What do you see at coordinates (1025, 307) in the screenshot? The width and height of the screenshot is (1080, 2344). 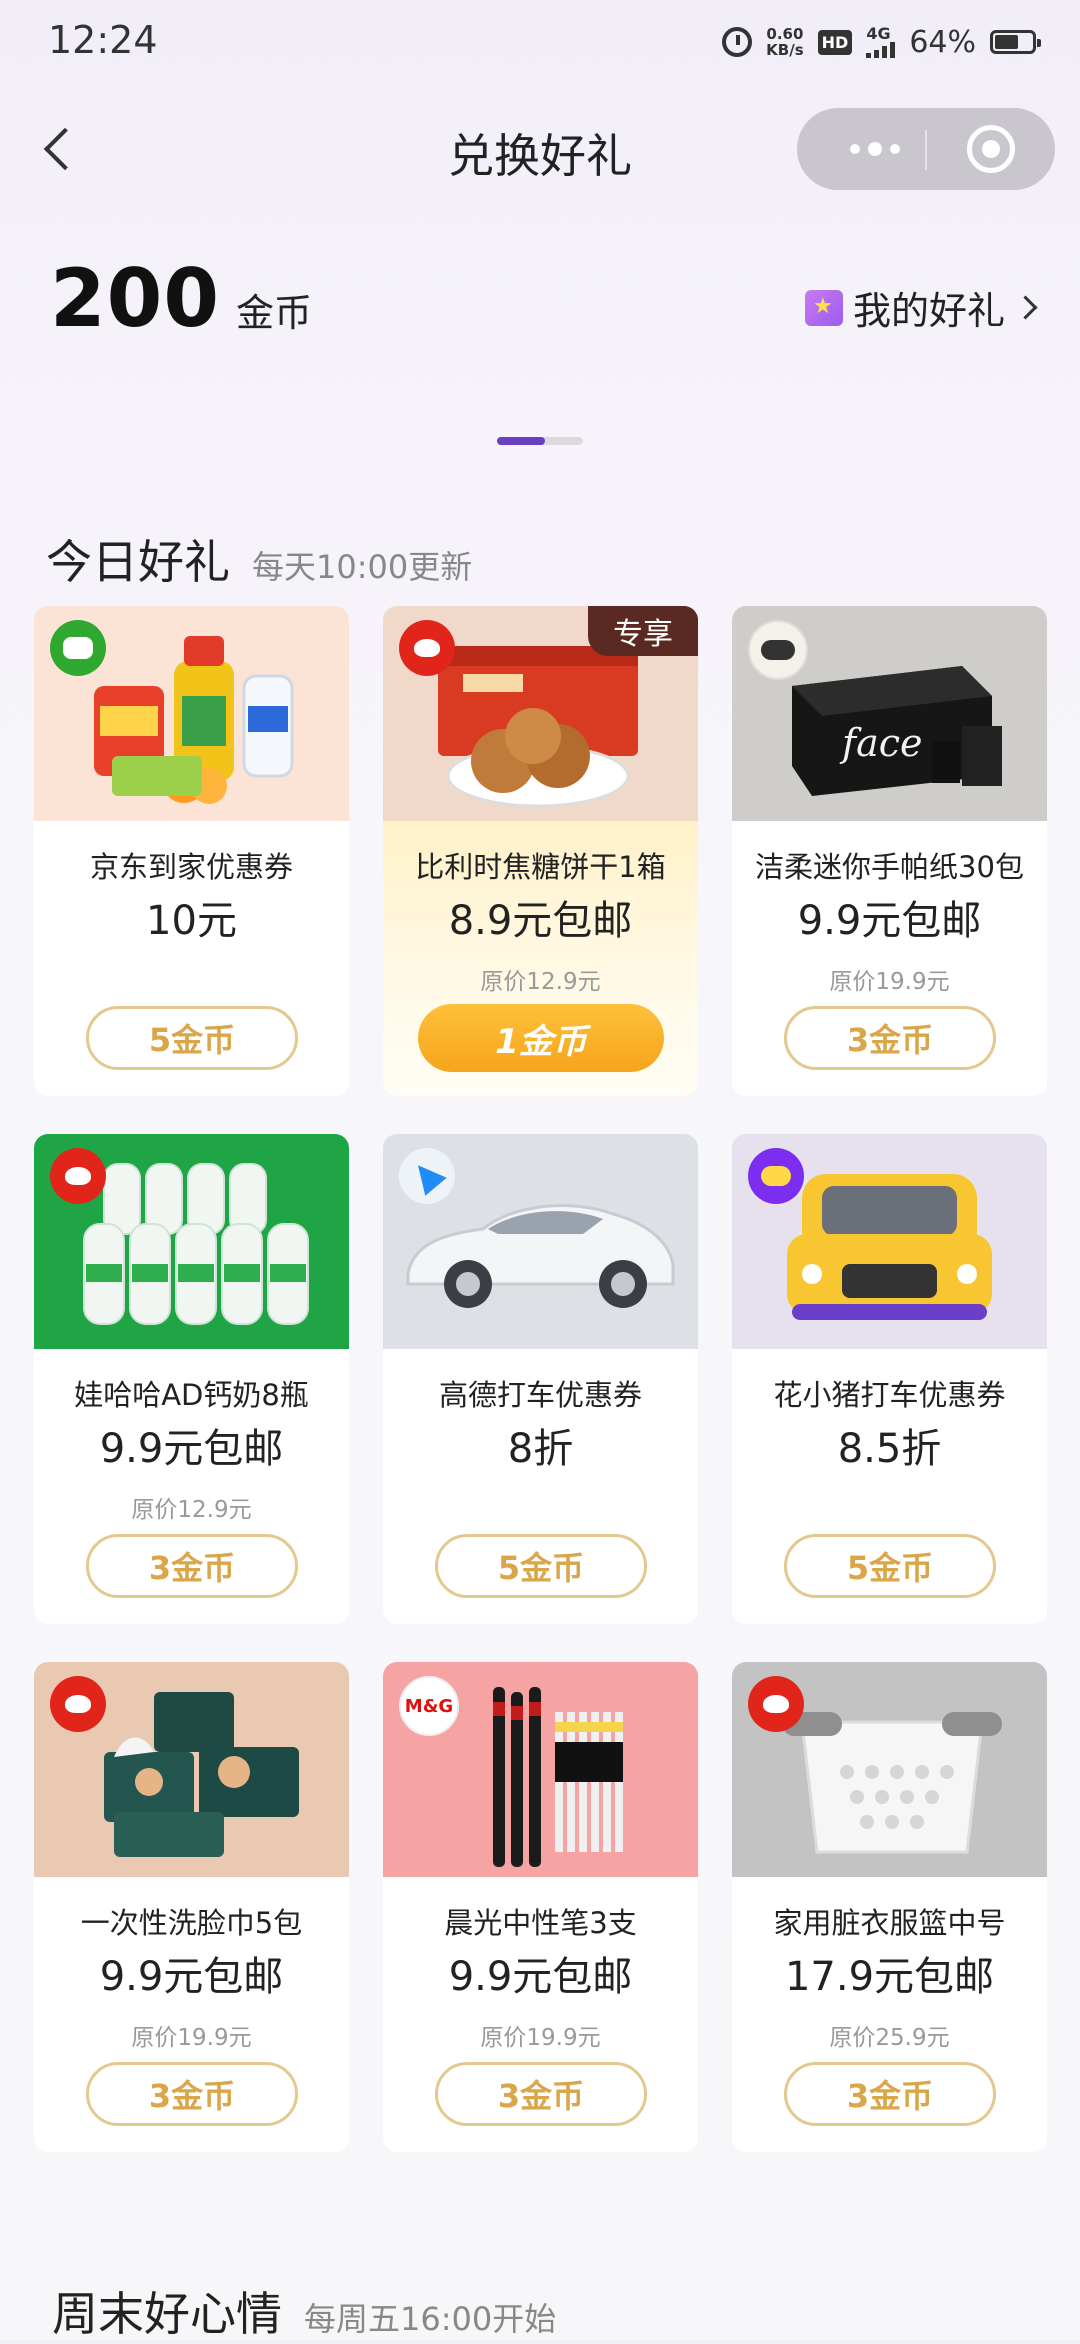 I see `chevron-right-icon` at bounding box center [1025, 307].